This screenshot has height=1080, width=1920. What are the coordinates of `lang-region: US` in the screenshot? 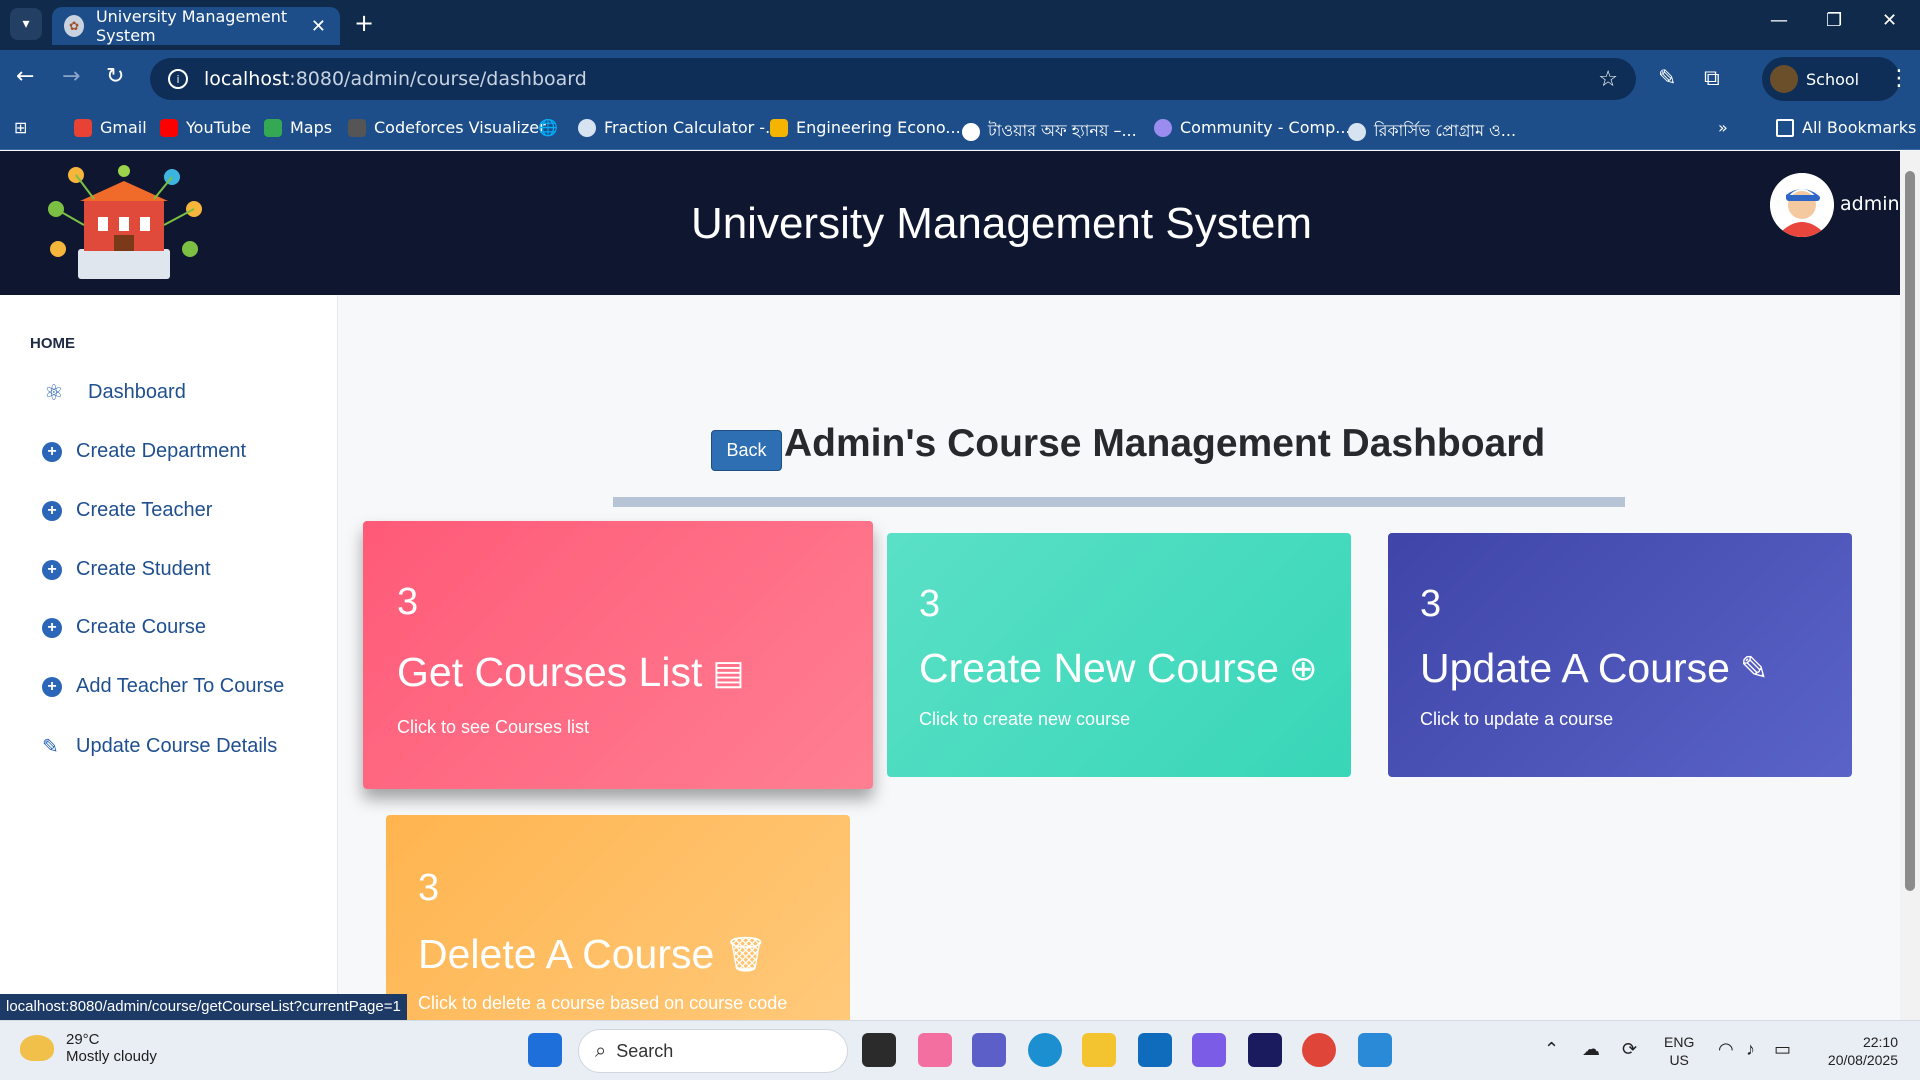 It's located at (1679, 1060).